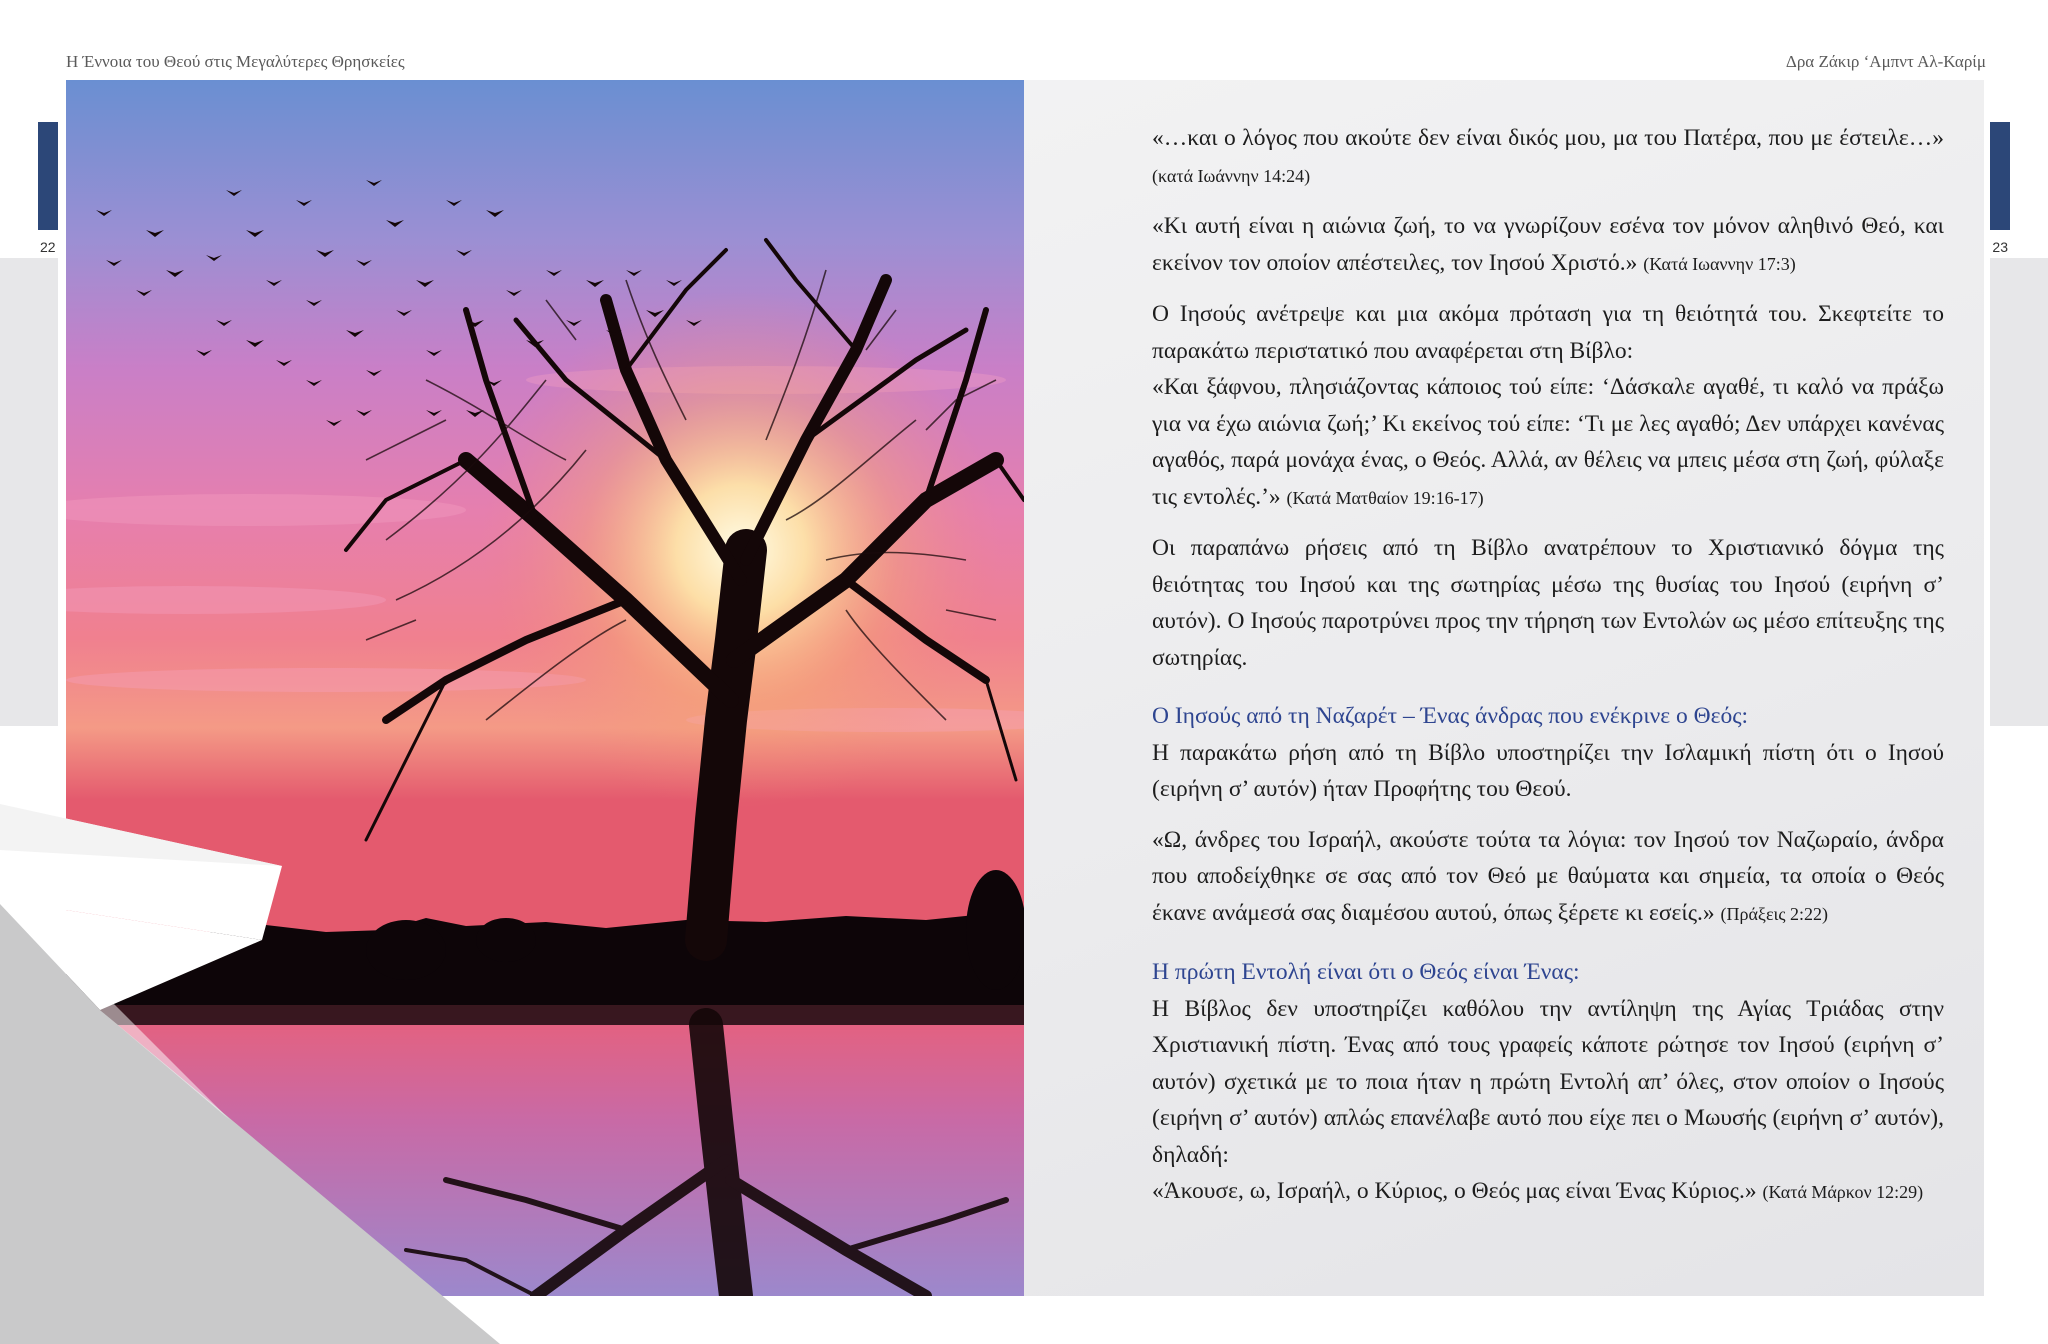 This screenshot has width=2048, height=1344. I want to click on left-page-number: 22, so click(48, 247).